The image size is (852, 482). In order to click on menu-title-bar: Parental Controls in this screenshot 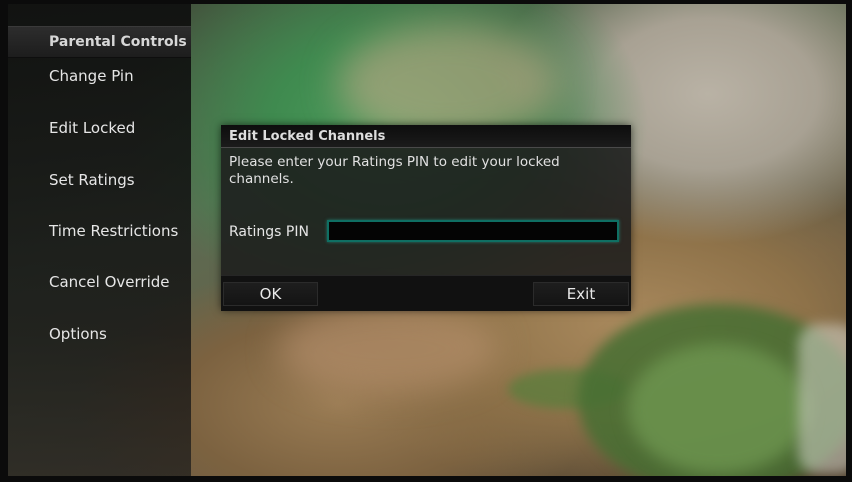, I will do `click(99, 42)`.